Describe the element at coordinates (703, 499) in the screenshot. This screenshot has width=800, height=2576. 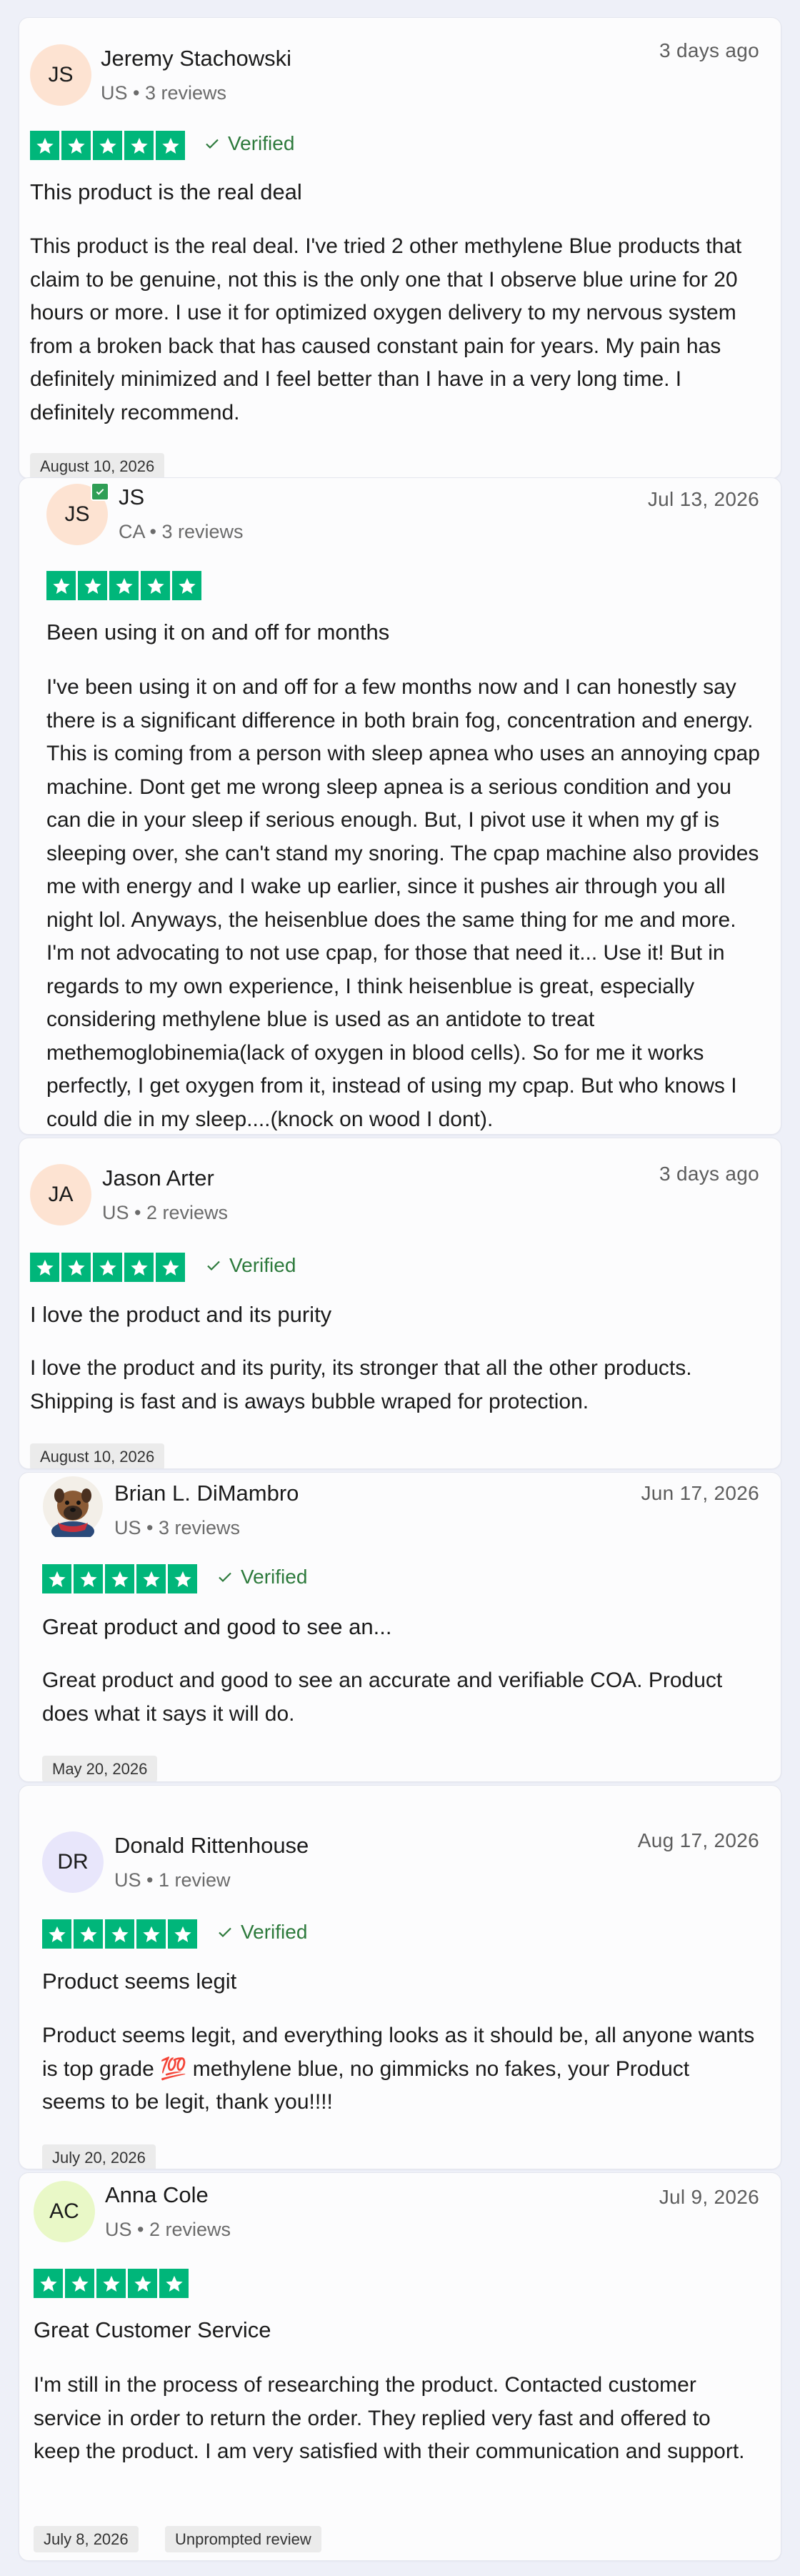
I see `review-date: Jul 13, 2026` at that location.